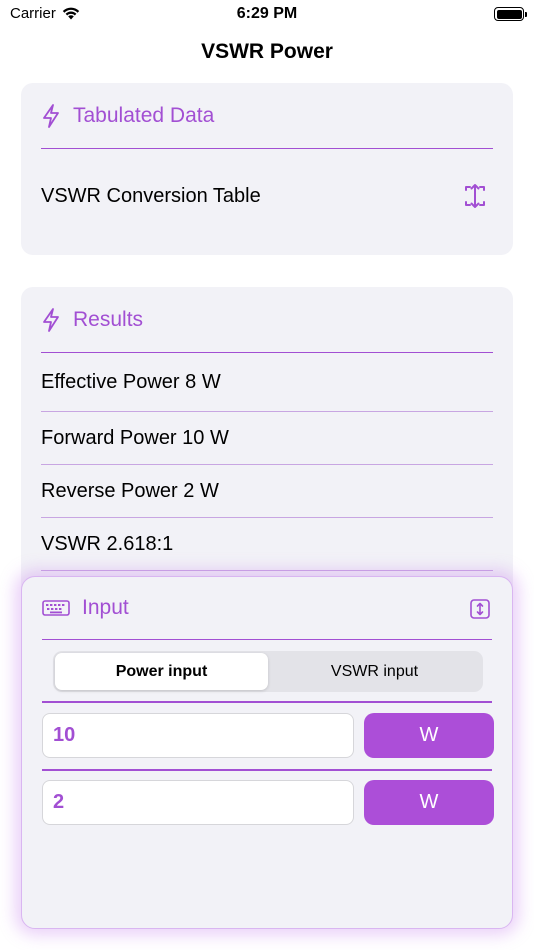 The width and height of the screenshot is (534, 950). I want to click on result-row: Effective Power 8 W, so click(267, 382).